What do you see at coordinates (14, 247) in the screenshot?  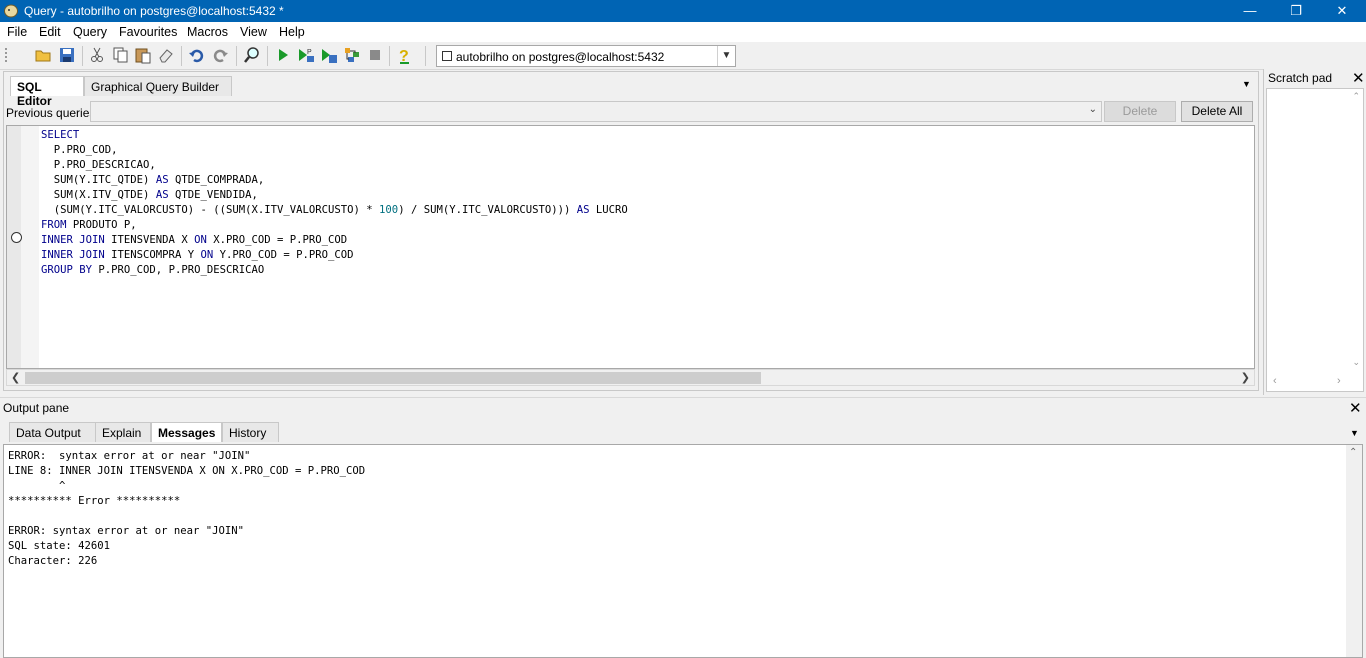 I see `editor-margin` at bounding box center [14, 247].